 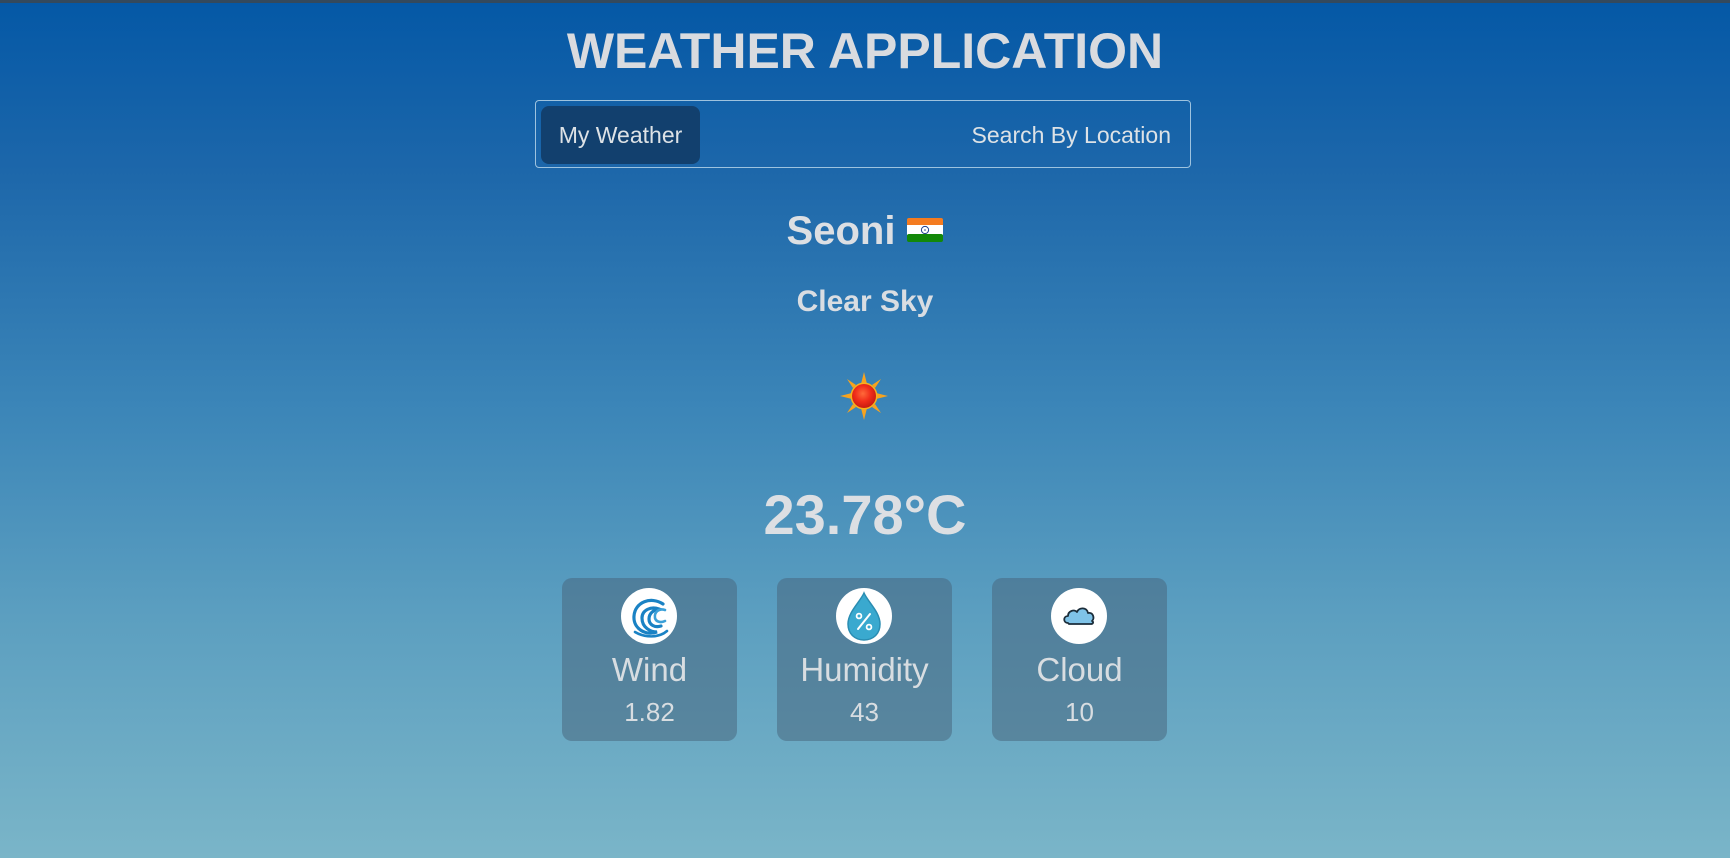 What do you see at coordinates (864, 712) in the screenshot?
I see `humidity-value: 43` at bounding box center [864, 712].